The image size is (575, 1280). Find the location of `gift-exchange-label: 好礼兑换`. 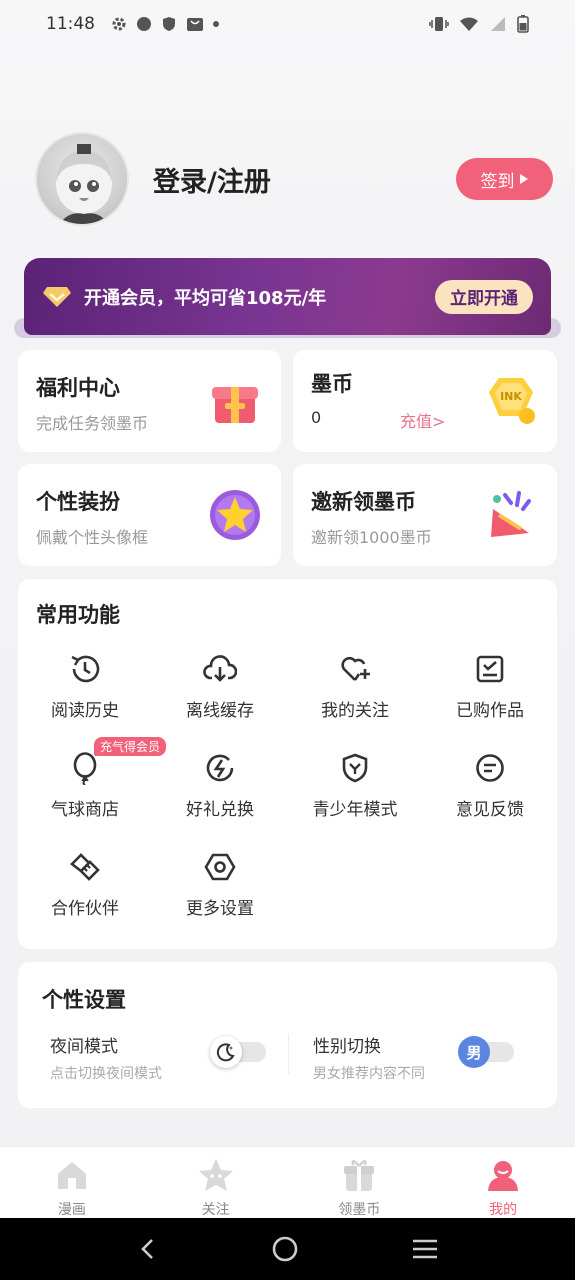

gift-exchange-label: 好礼兑换 is located at coordinates (220, 810).